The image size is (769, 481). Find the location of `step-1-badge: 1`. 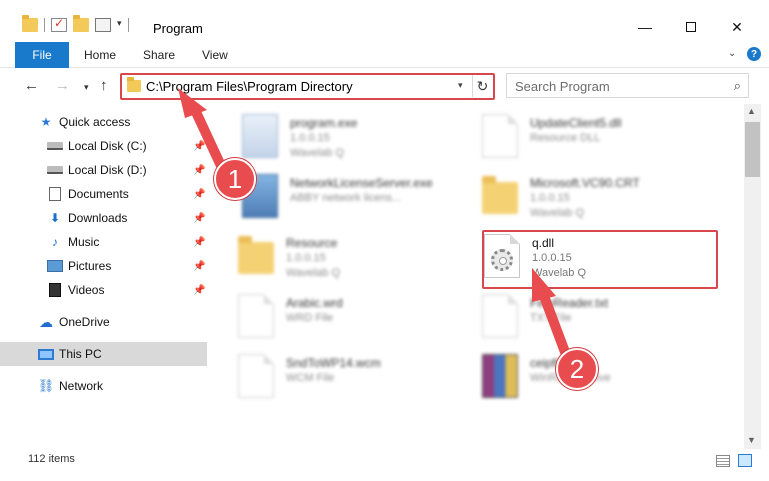

step-1-badge: 1 is located at coordinates (235, 179).